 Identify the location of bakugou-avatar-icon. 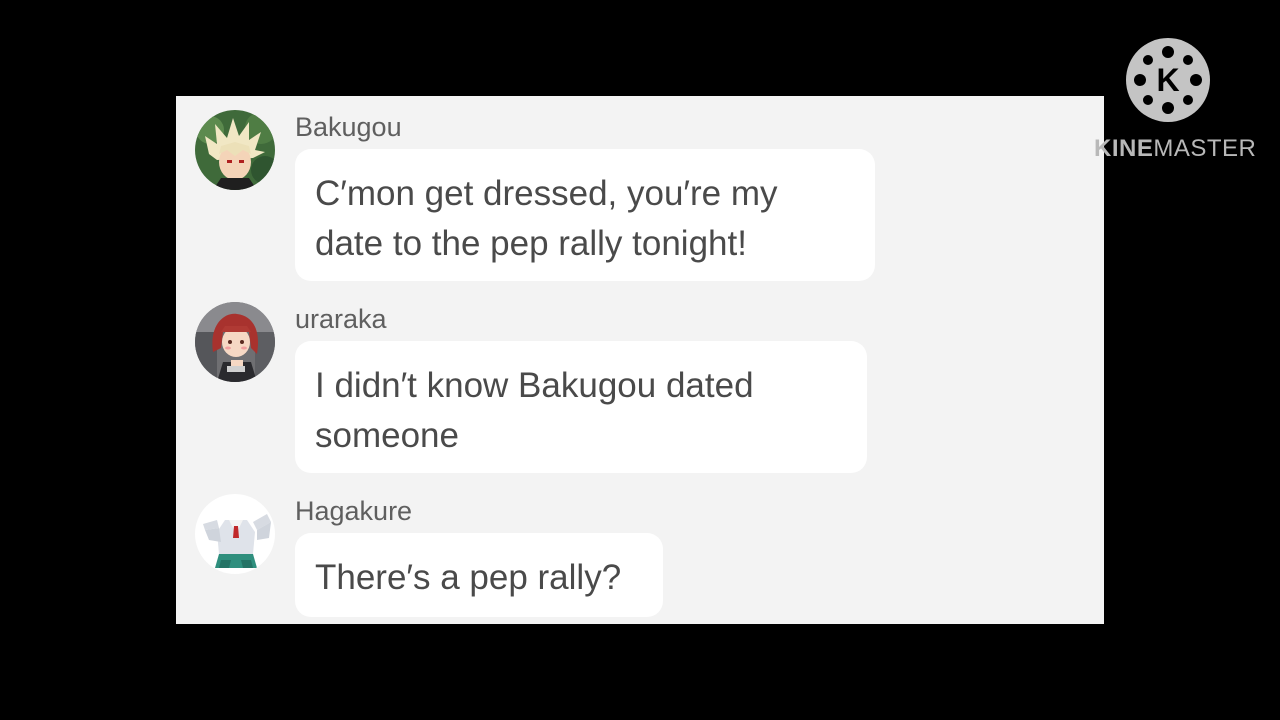
(235, 150).